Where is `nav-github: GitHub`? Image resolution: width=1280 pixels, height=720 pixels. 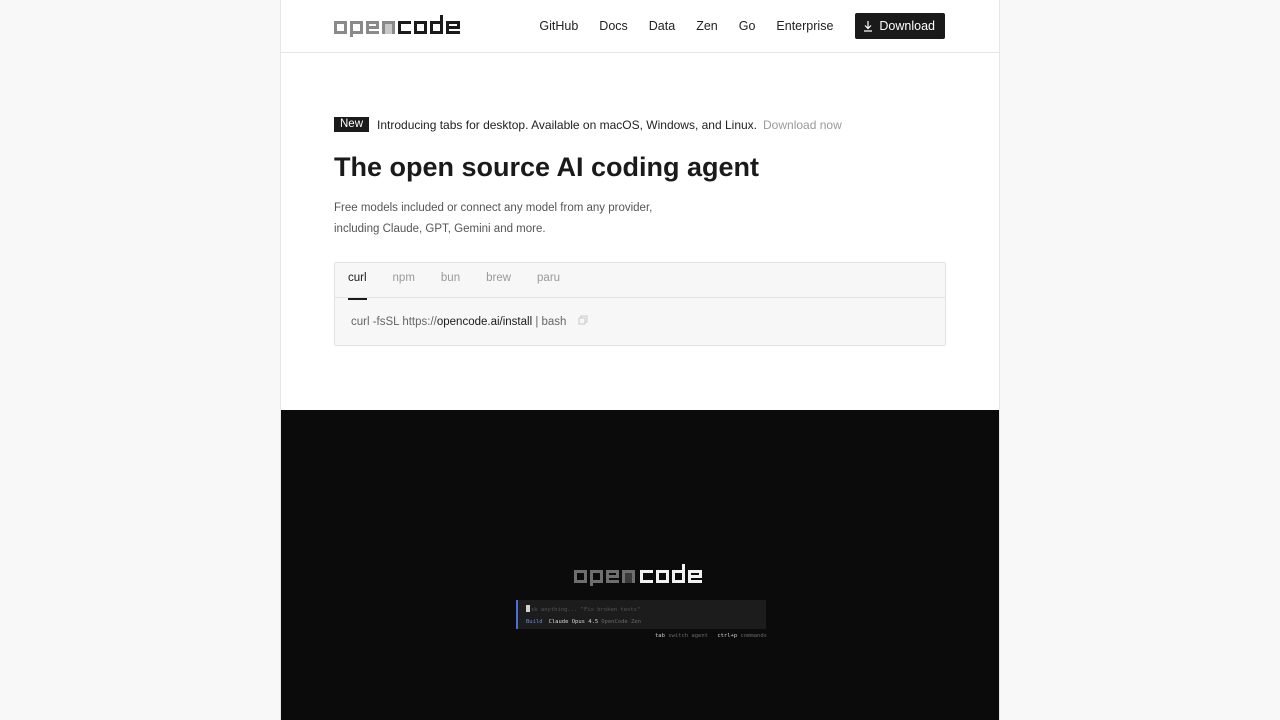
nav-github: GitHub is located at coordinates (558, 26).